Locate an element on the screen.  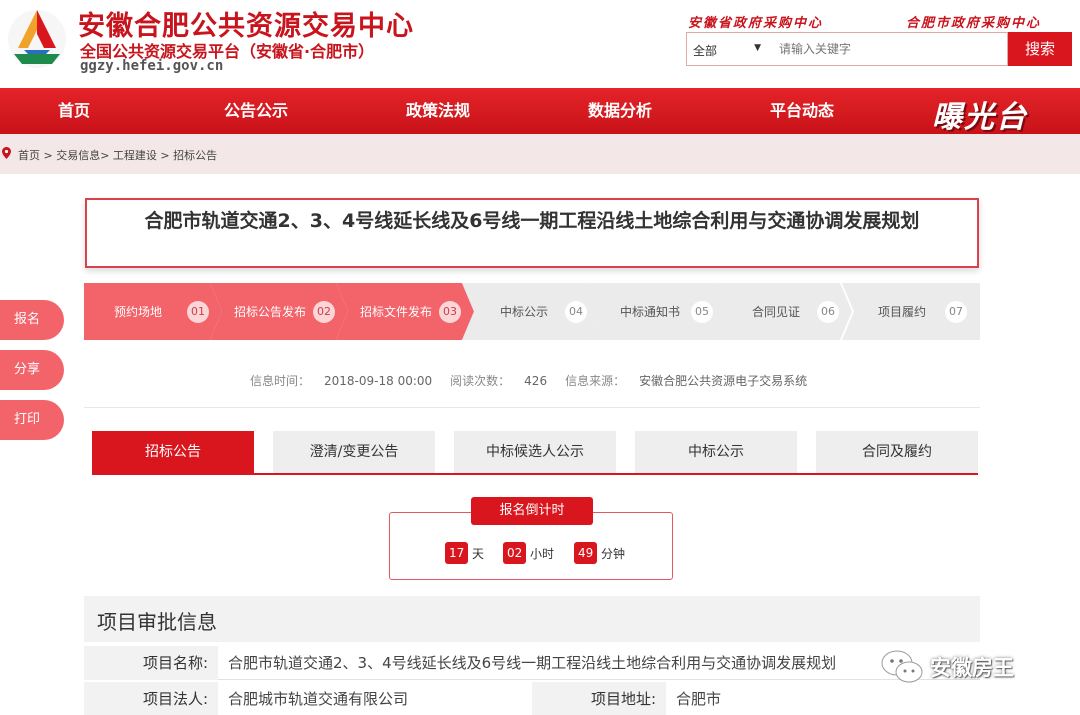
source-label: 信息来源： is located at coordinates (595, 381).